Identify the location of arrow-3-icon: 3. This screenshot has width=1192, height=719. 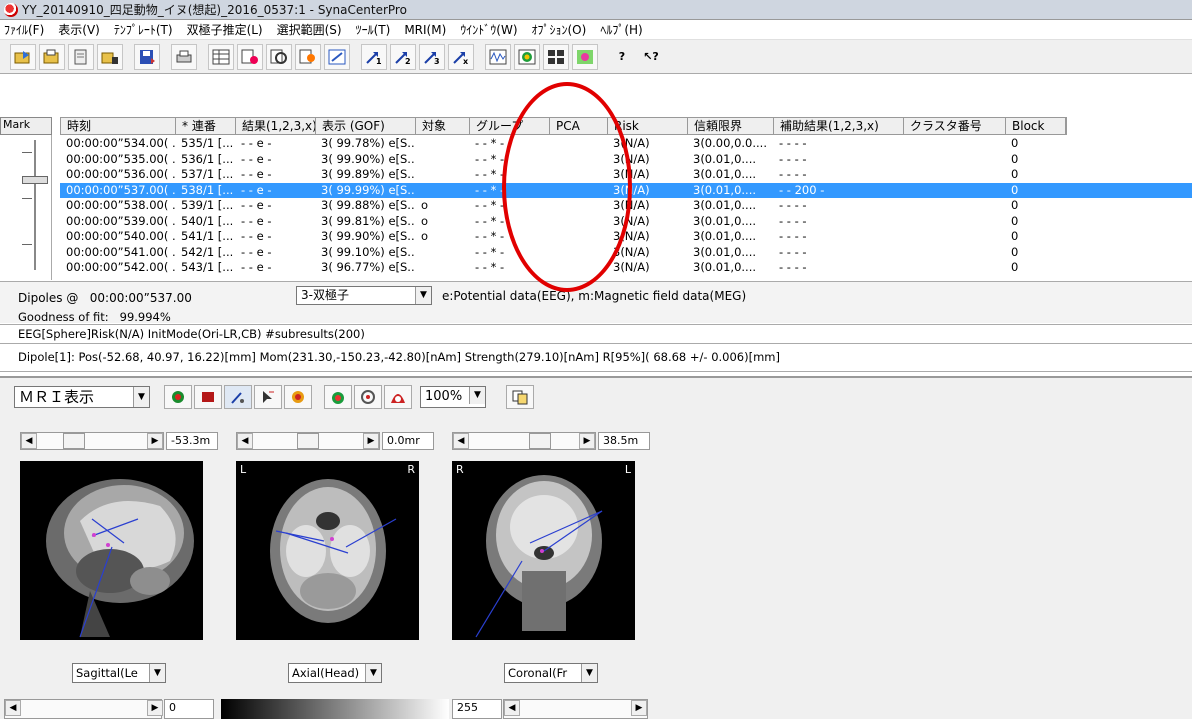
(432, 56).